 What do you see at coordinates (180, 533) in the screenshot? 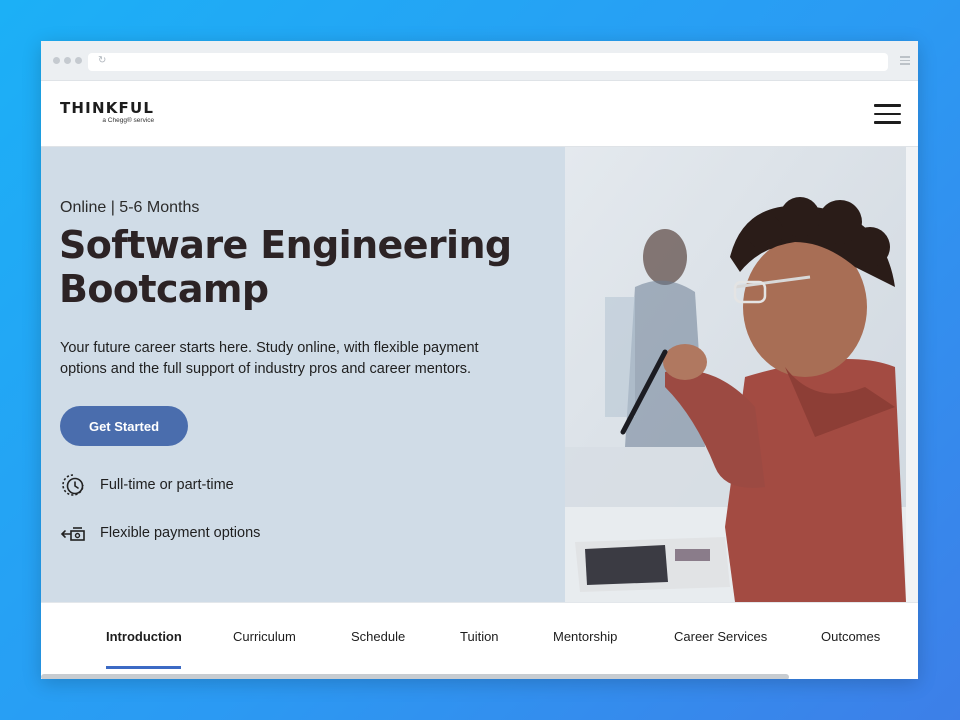
I see `feature-payment-label: Flexible payment options` at bounding box center [180, 533].